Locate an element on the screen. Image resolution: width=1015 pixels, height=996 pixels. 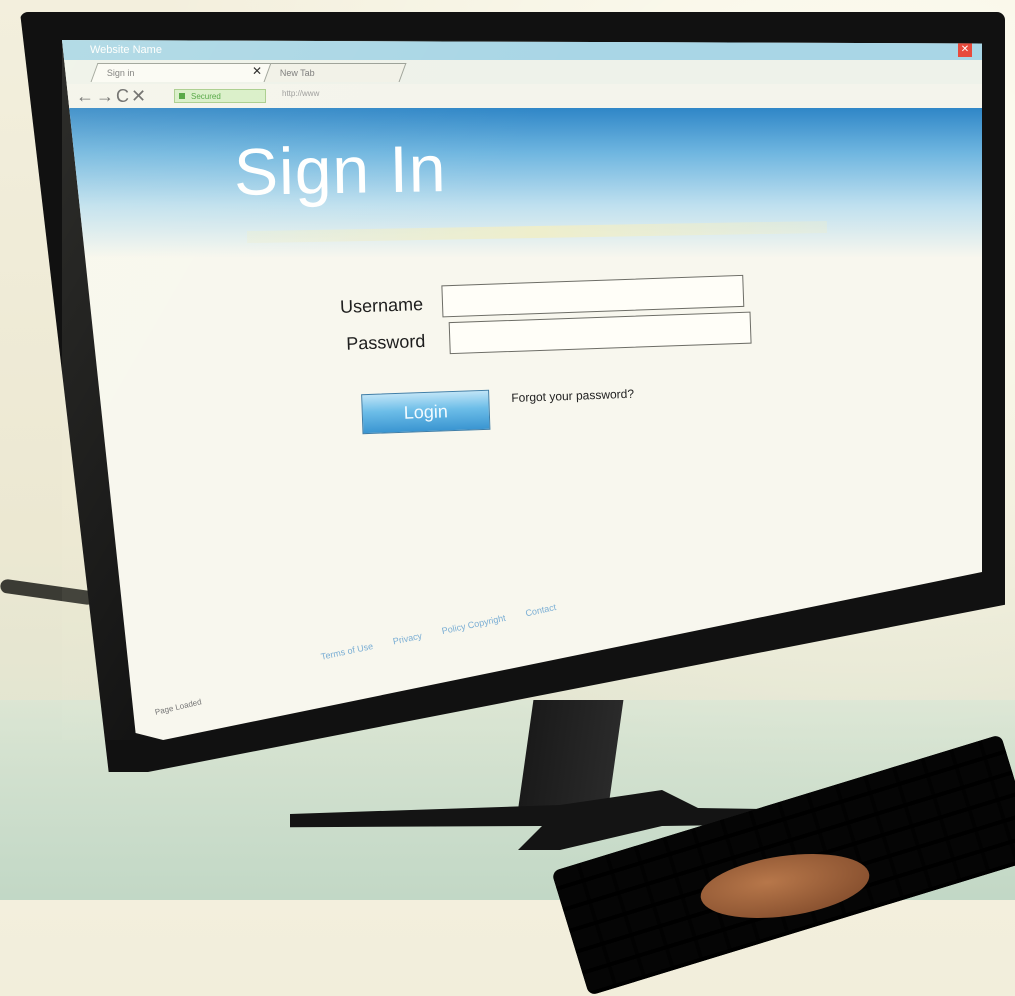
password-input is located at coordinates (600, 333).